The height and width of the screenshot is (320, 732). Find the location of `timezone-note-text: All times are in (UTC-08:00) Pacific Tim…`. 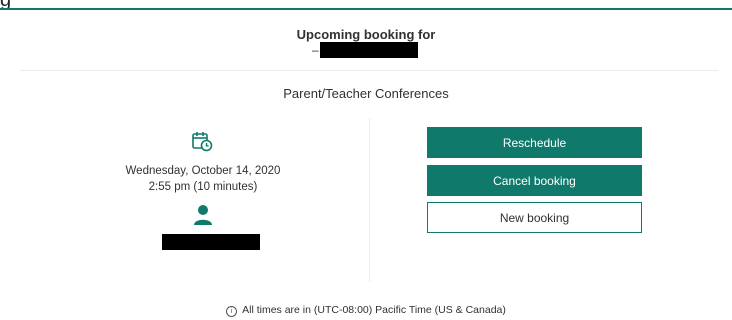

timezone-note-text: All times are in (UTC-08:00) Pacific Tim… is located at coordinates (374, 310).